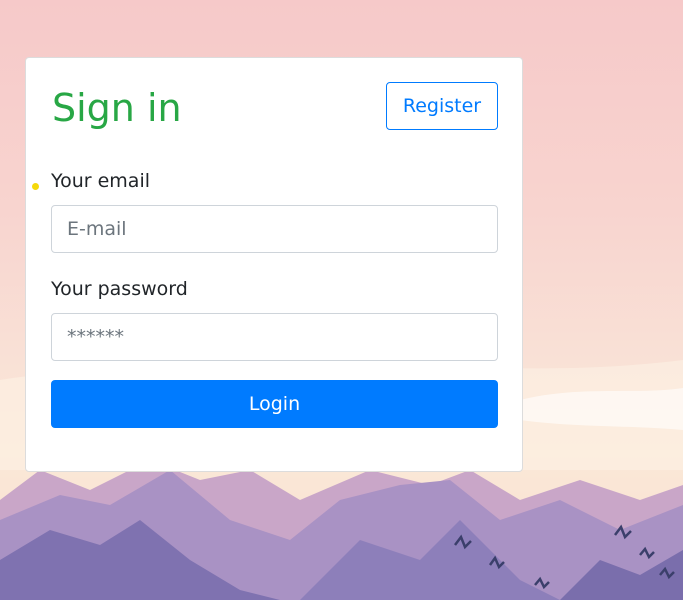  Describe the element at coordinates (117, 108) in the screenshot. I see `page-title: Sign in` at that location.